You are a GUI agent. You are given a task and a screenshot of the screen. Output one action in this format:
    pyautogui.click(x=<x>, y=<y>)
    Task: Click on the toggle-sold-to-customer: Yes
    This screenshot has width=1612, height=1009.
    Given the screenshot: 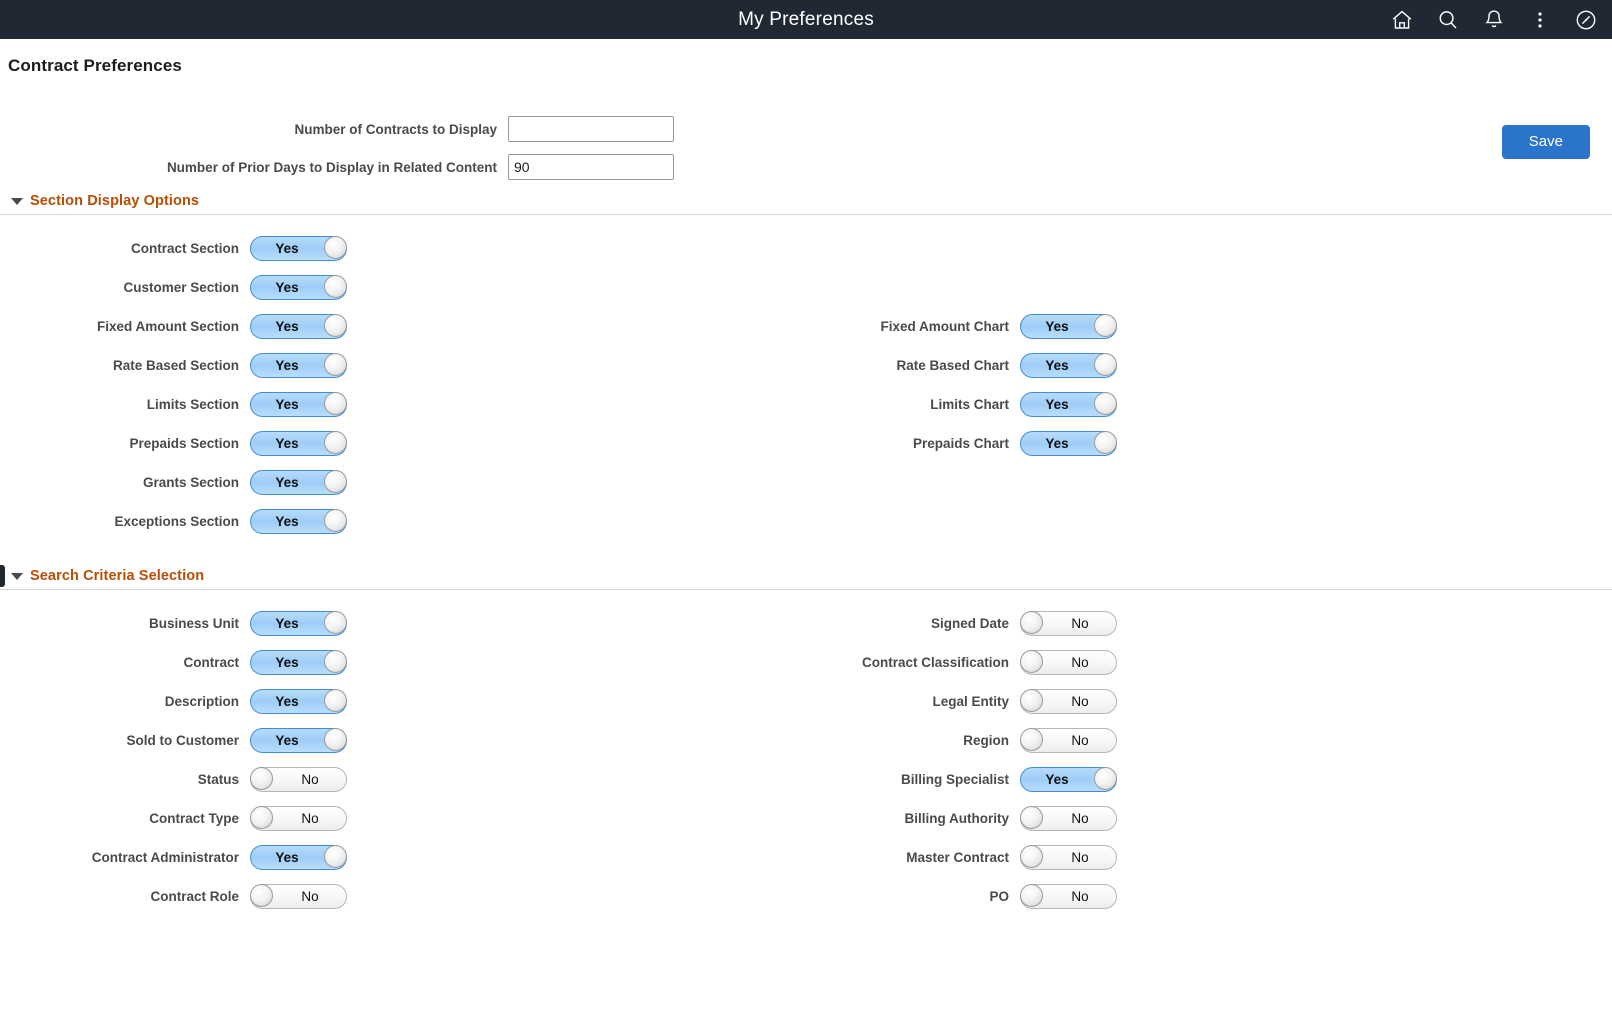 What is the action you would take?
    pyautogui.click(x=298, y=740)
    